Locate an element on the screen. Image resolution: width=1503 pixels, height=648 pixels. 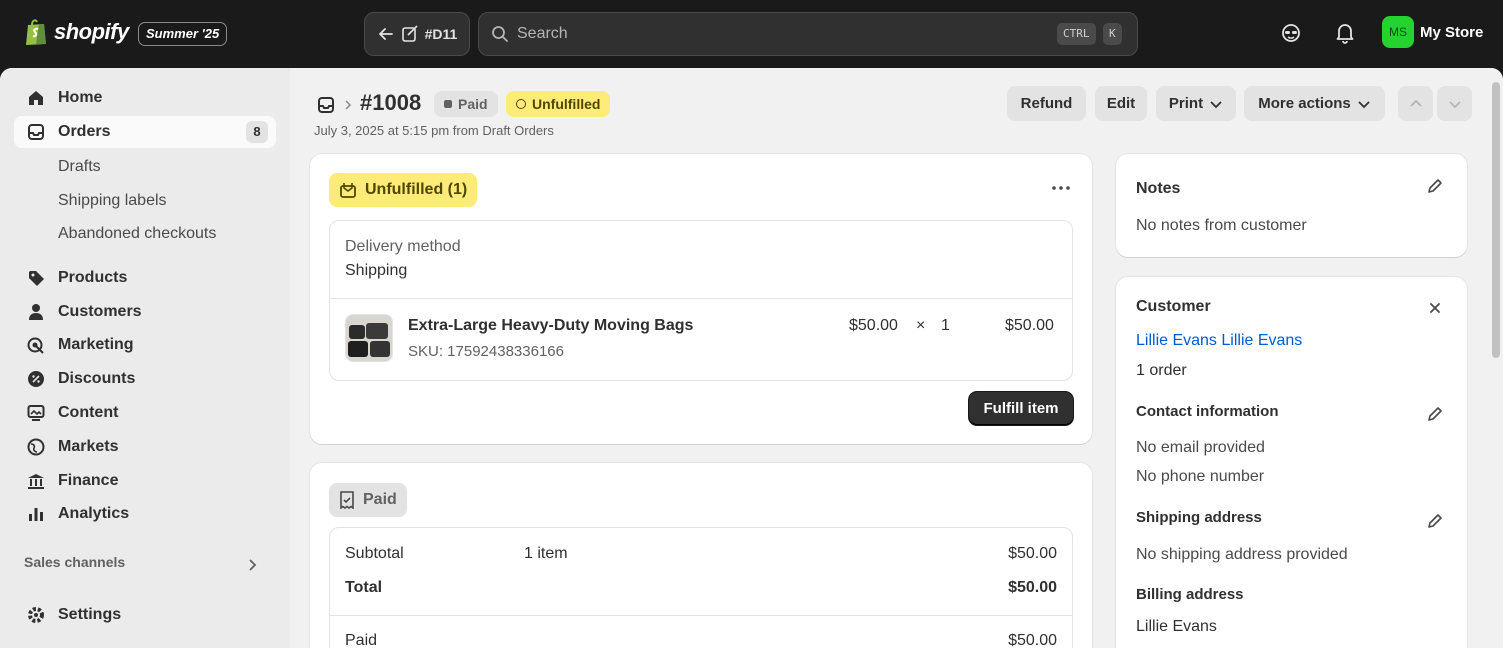
paid-dot-icon is located at coordinates (448, 104).